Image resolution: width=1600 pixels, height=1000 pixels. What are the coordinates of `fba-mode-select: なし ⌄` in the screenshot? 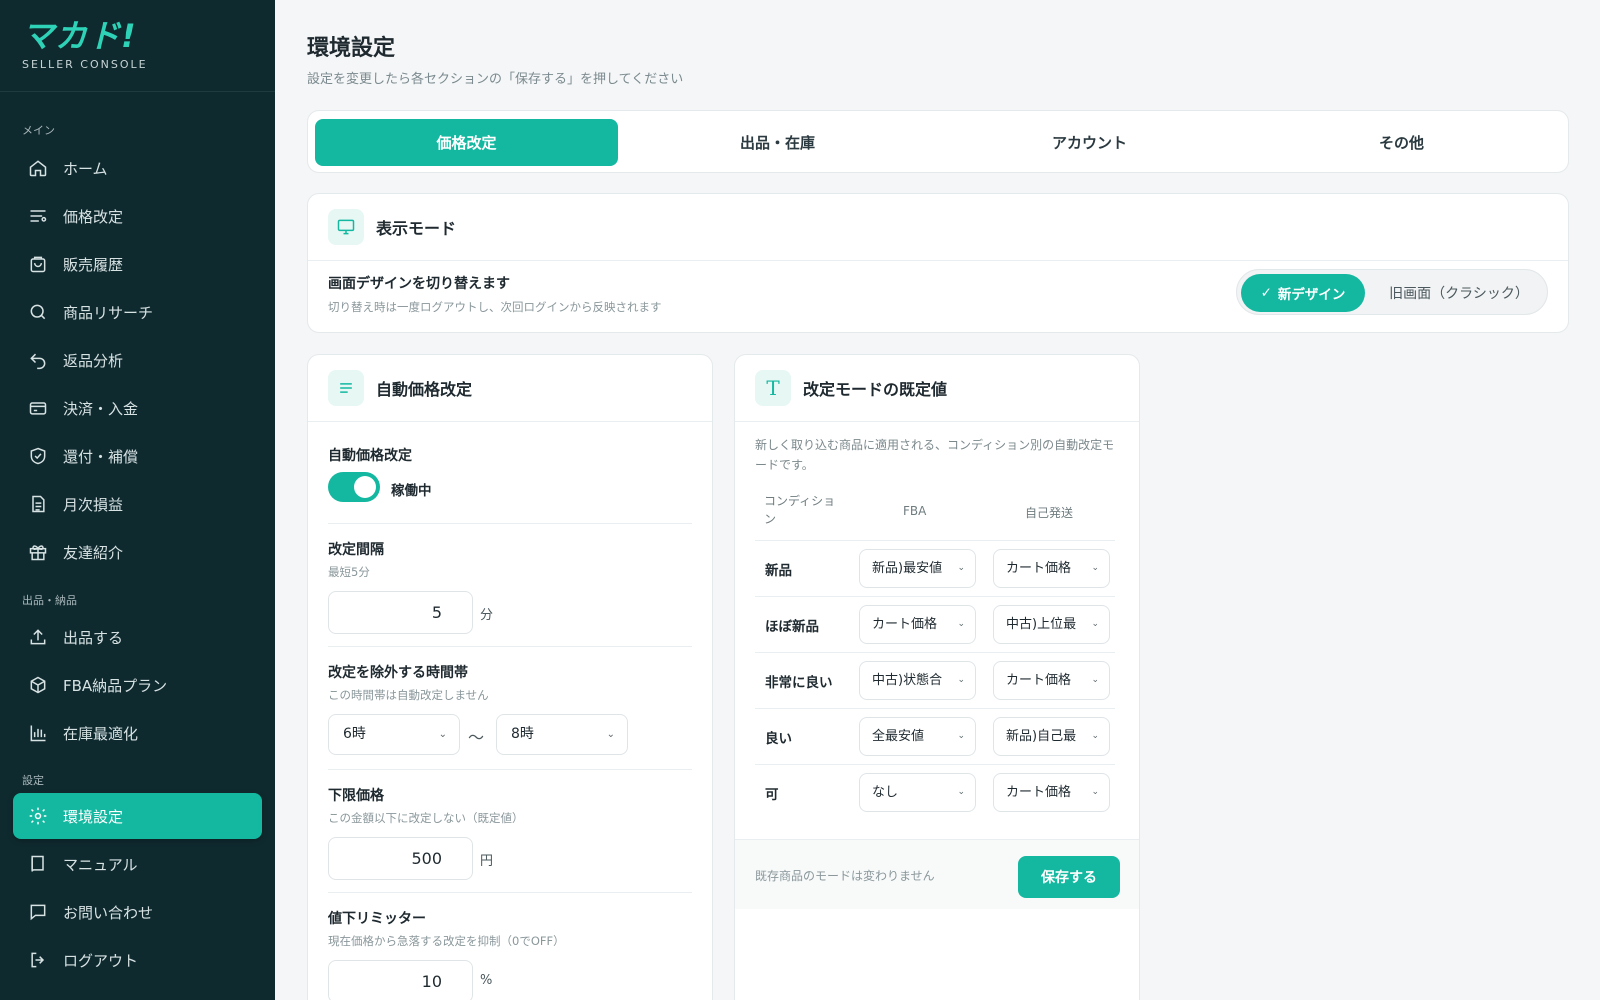 It's located at (917, 792).